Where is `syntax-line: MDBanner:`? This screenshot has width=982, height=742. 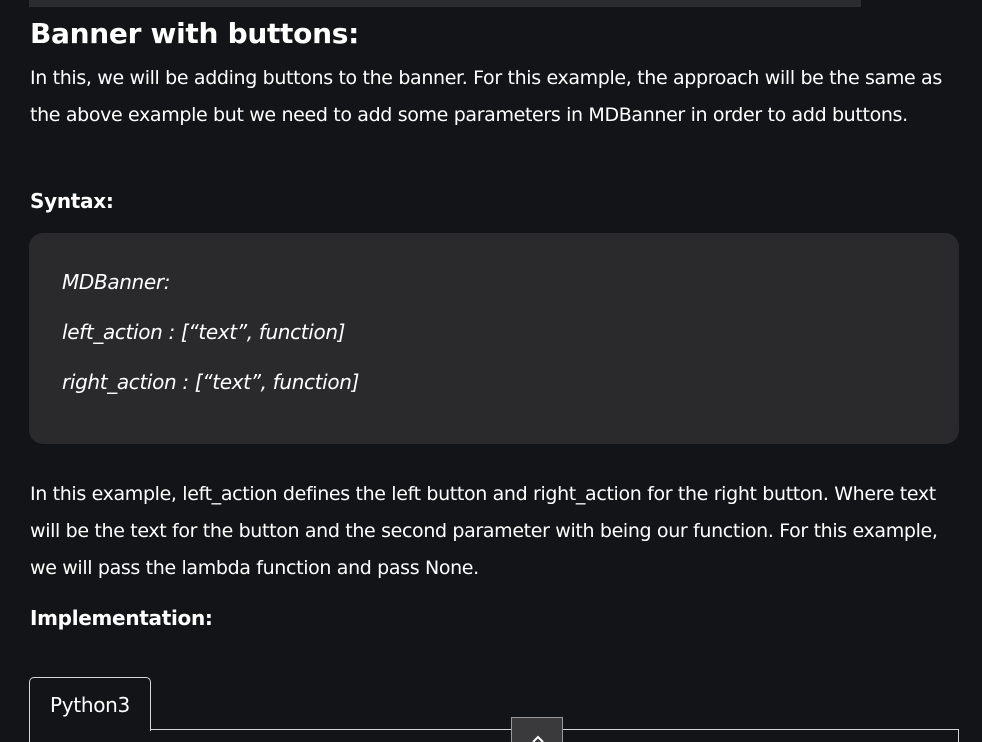
syntax-line: MDBanner: is located at coordinates (116, 282).